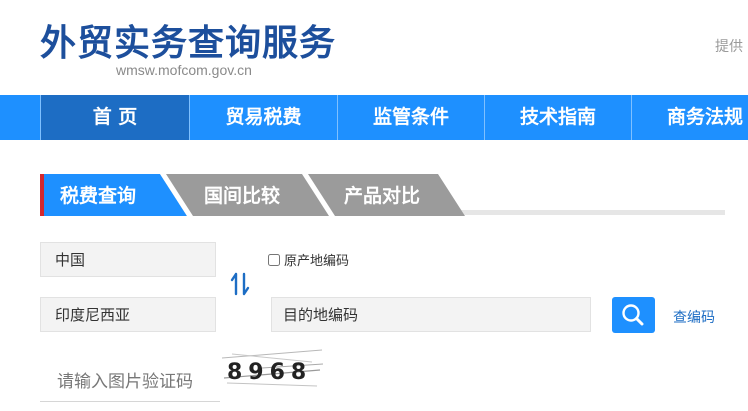 The image size is (748, 411). I want to click on tab-bar: 税费查询 国间比较 产品对比, so click(252, 195).